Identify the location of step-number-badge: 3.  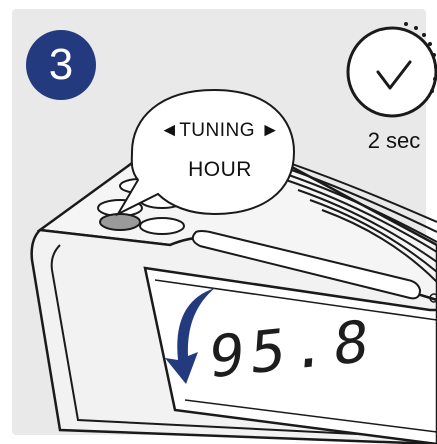
(61, 65).